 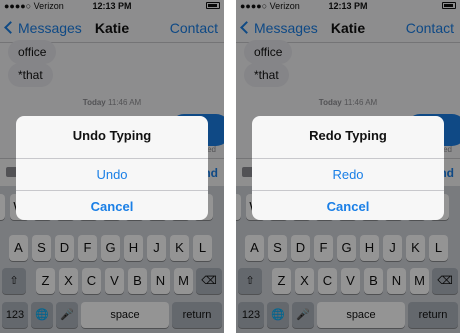 I want to click on redo-typing-alert: Redo Typing Redo Cancel, so click(x=348, y=168).